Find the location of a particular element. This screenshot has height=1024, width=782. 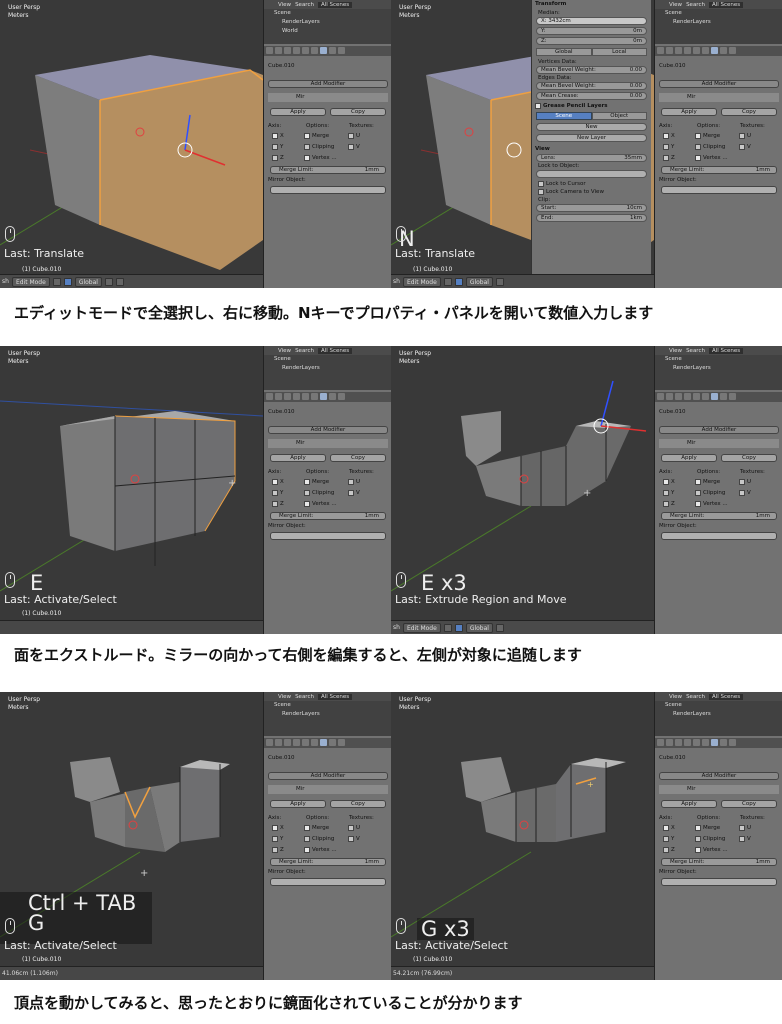

select-mode-icon is located at coordinates (67, 281).